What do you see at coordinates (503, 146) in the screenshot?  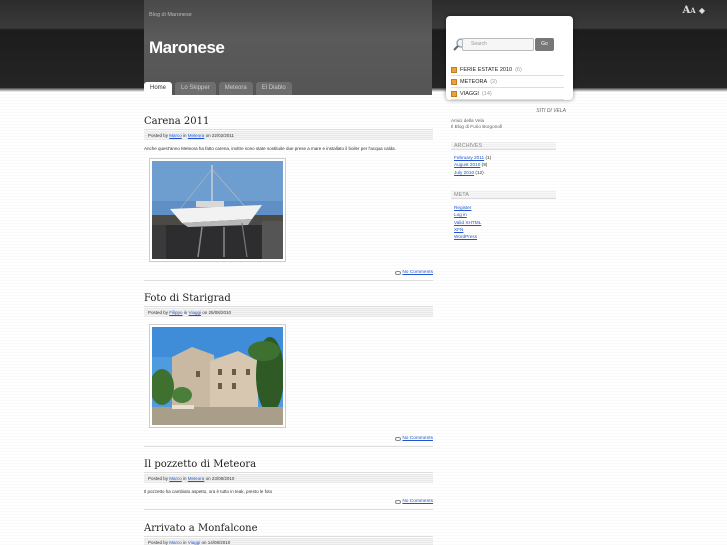 I see `archives-title: ARCHIVES` at bounding box center [503, 146].